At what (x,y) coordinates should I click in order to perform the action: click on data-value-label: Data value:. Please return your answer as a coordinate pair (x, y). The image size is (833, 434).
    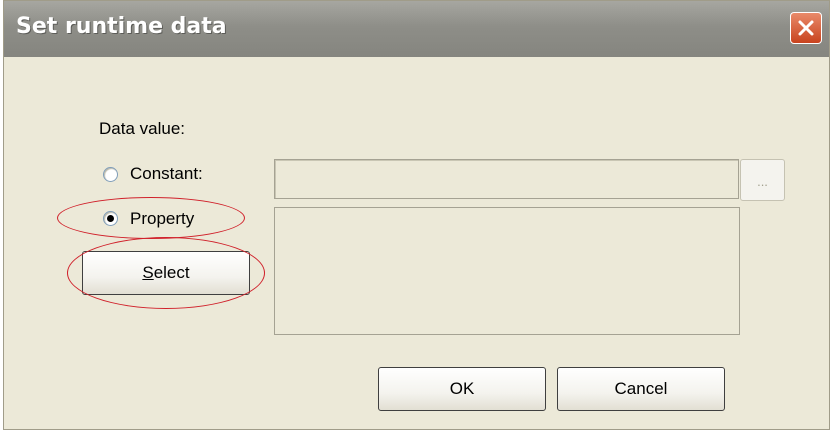
    Looking at the image, I should click on (142, 128).